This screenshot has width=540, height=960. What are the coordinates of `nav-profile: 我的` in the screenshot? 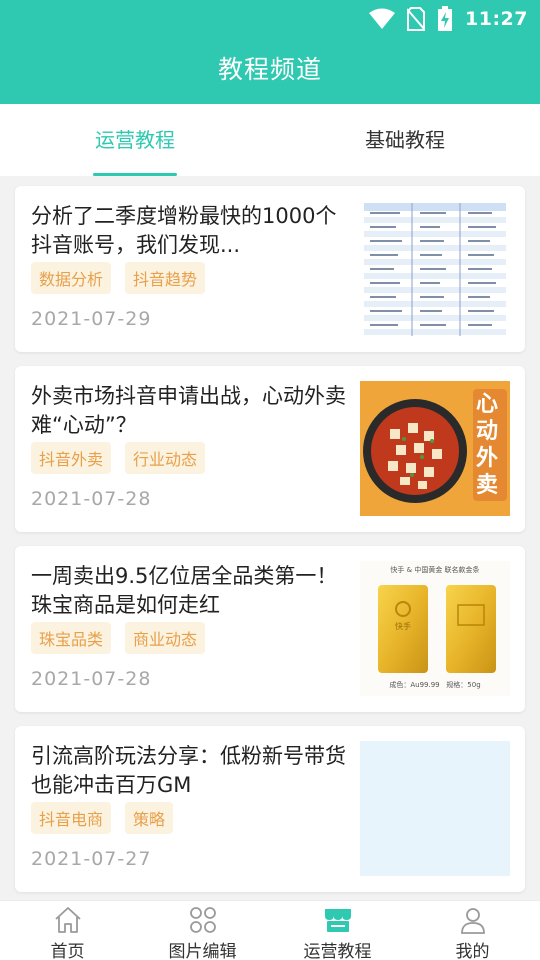 It's located at (472, 930).